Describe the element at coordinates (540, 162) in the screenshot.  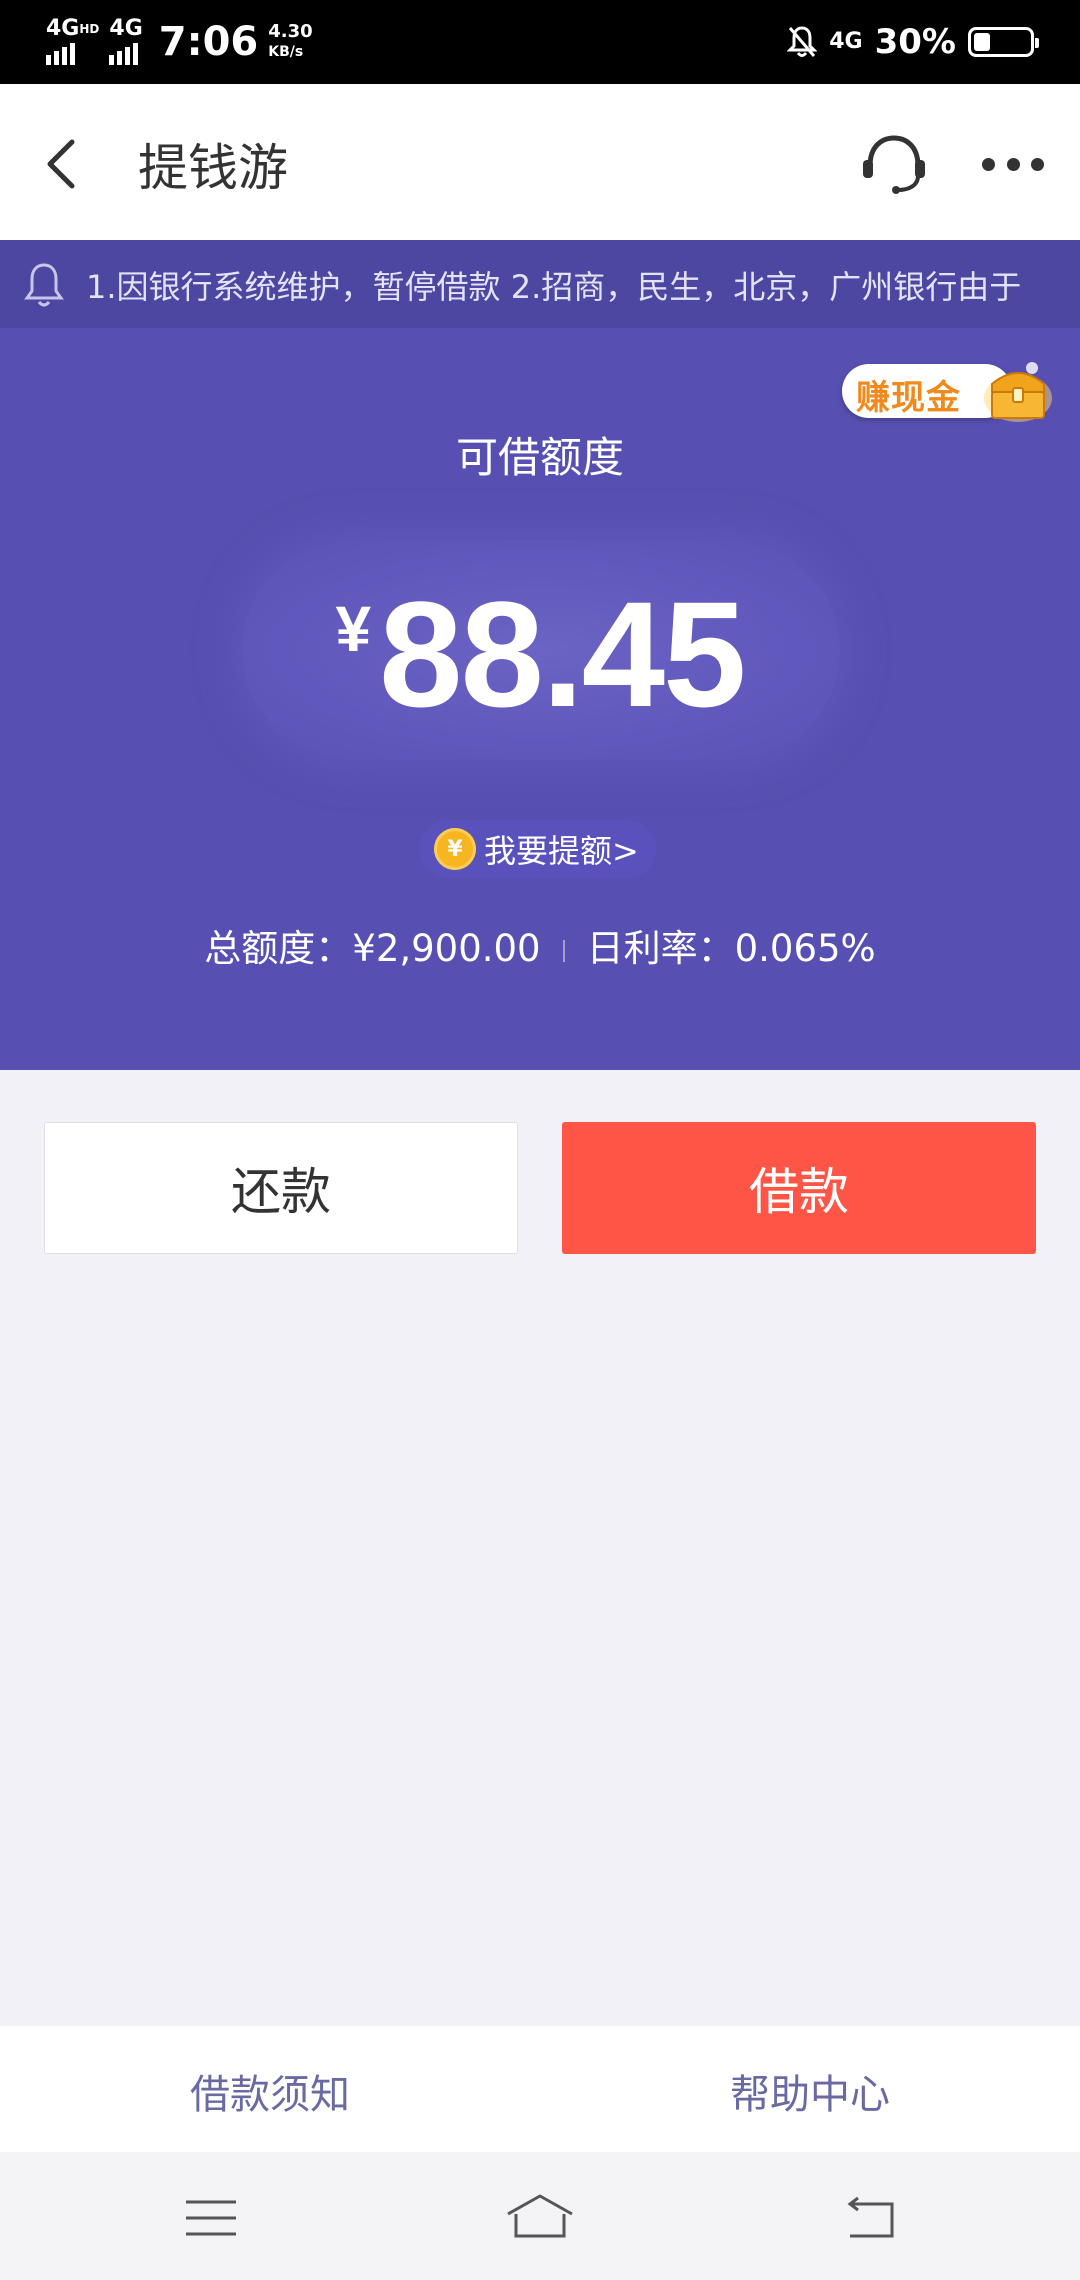
I see `app-header: 提钱游` at that location.